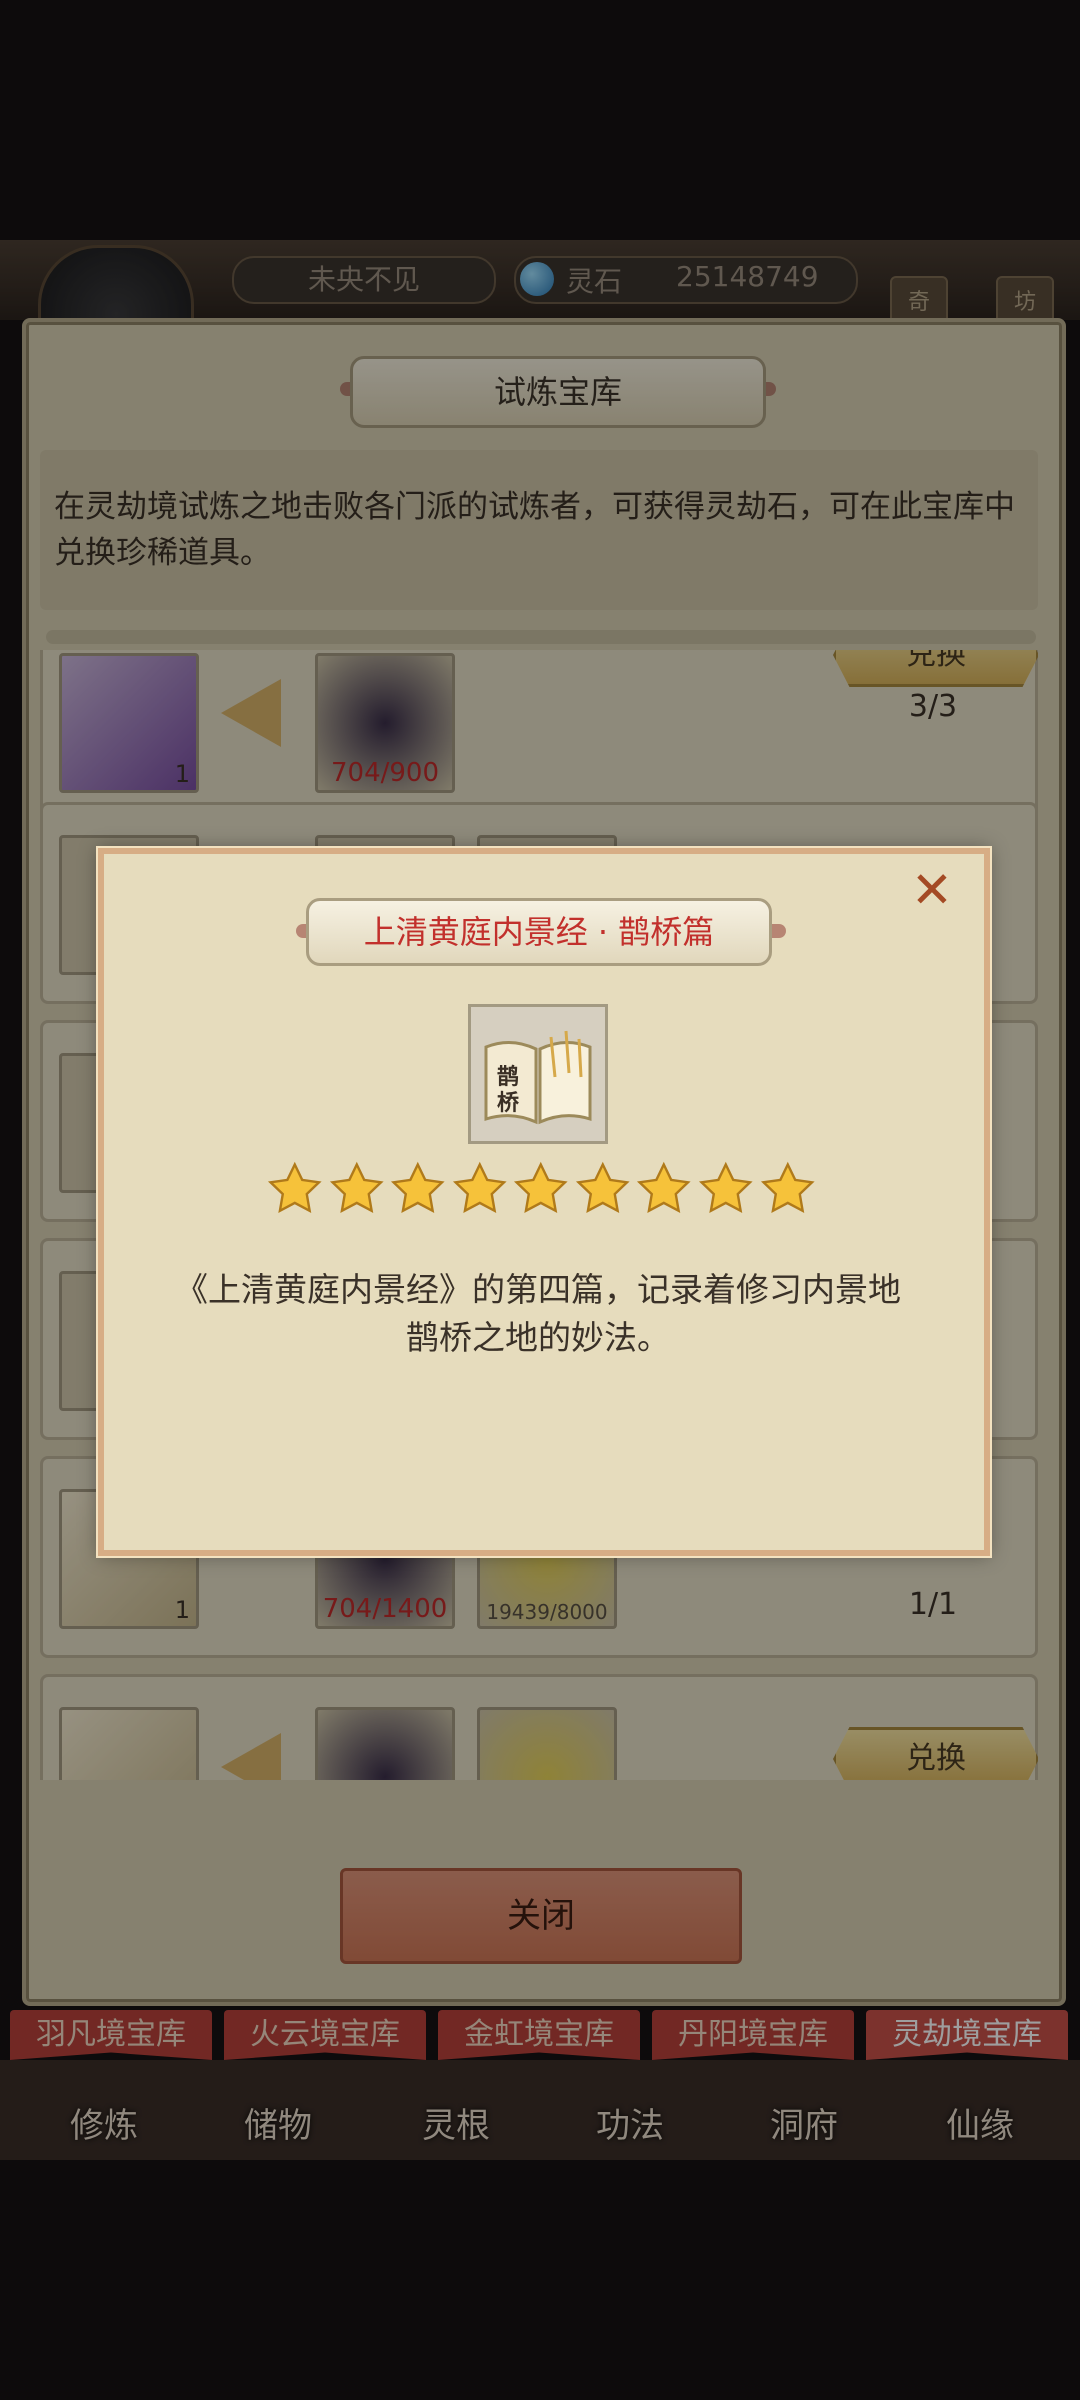 Image resolution: width=1080 pixels, height=2400 pixels. Describe the element at coordinates (538, 1289) in the screenshot. I see `description-line: 《上清黄庭内景经》的第四篇，记录着修习内景地` at that location.